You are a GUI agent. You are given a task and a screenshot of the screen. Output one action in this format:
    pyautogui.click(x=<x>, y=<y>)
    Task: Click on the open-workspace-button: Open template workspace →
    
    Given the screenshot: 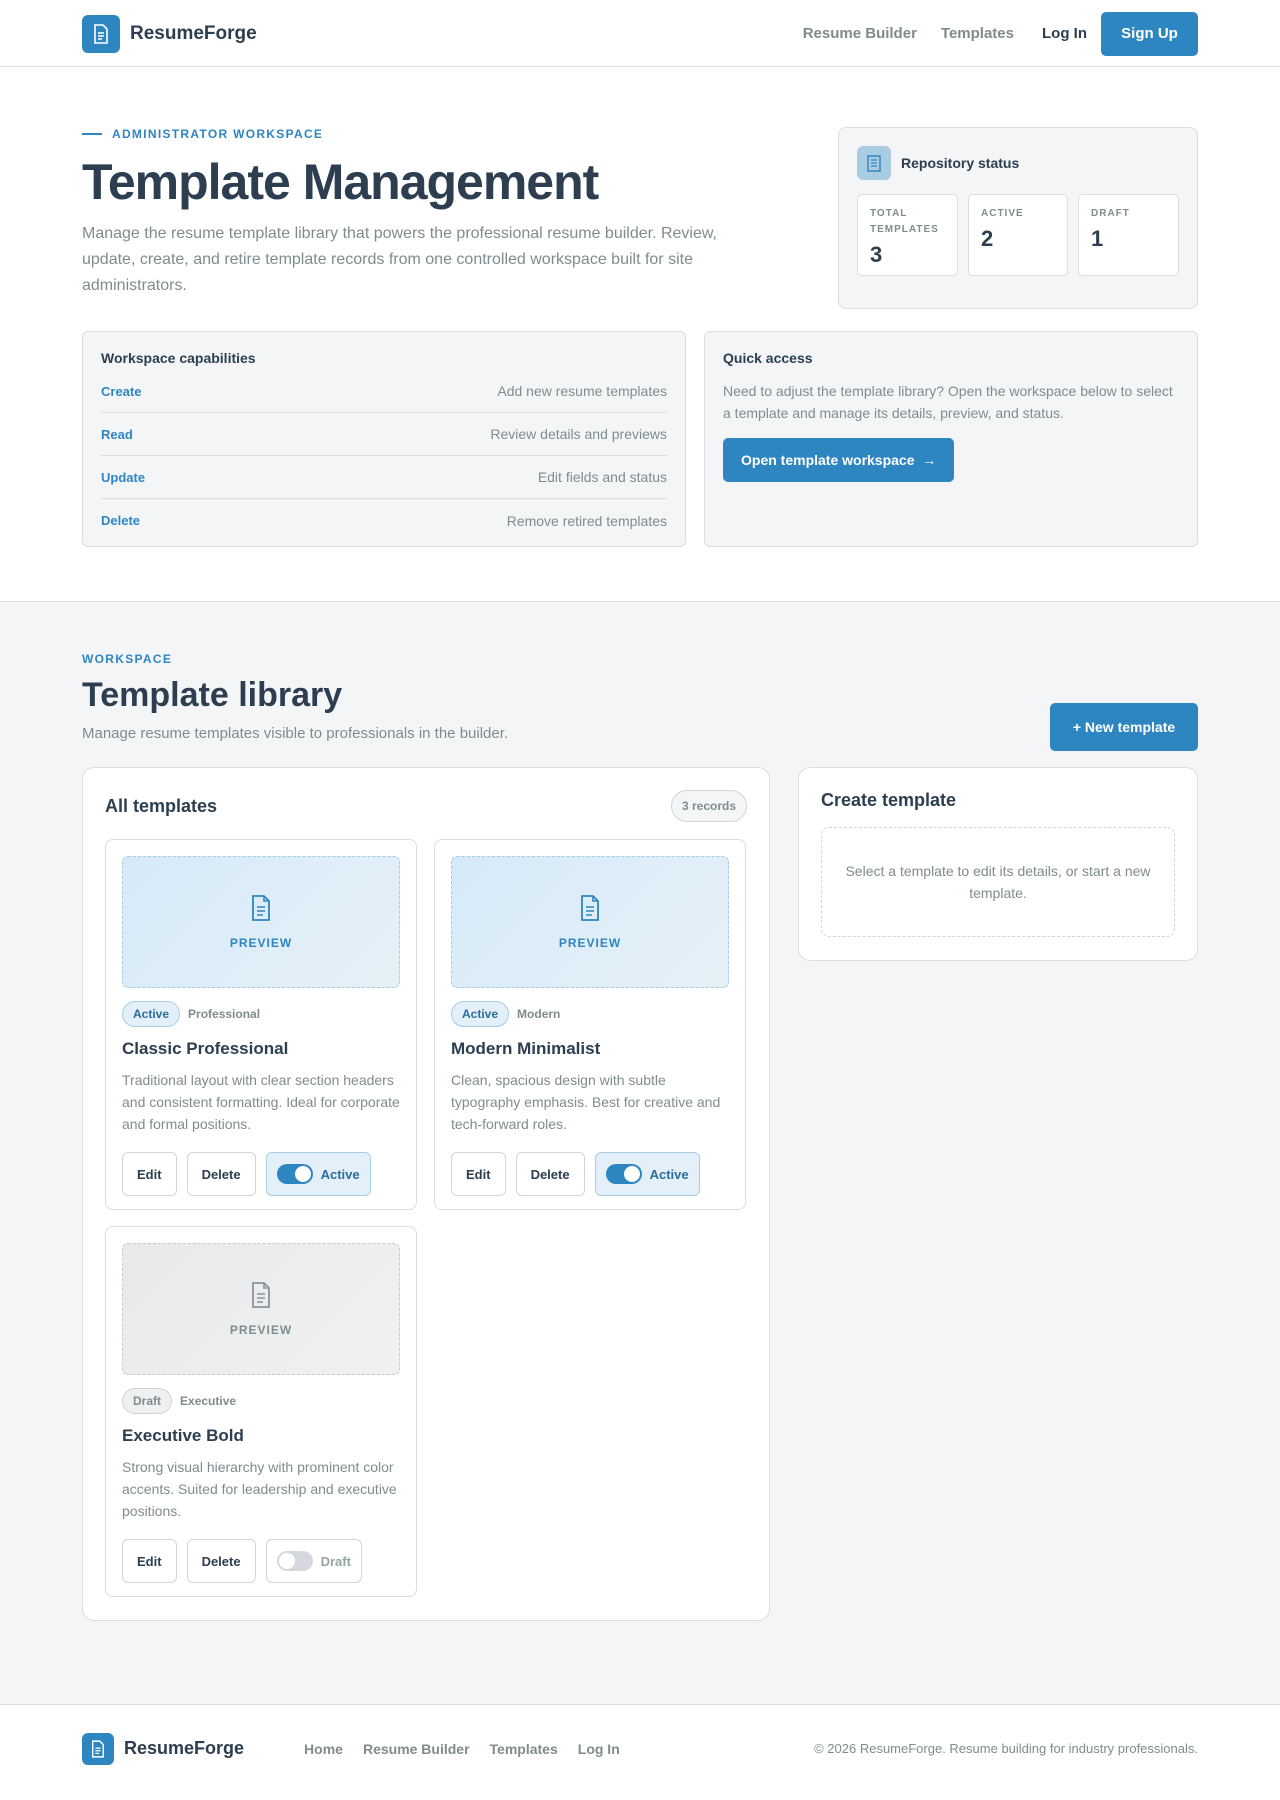 What is the action you would take?
    pyautogui.click(x=839, y=460)
    